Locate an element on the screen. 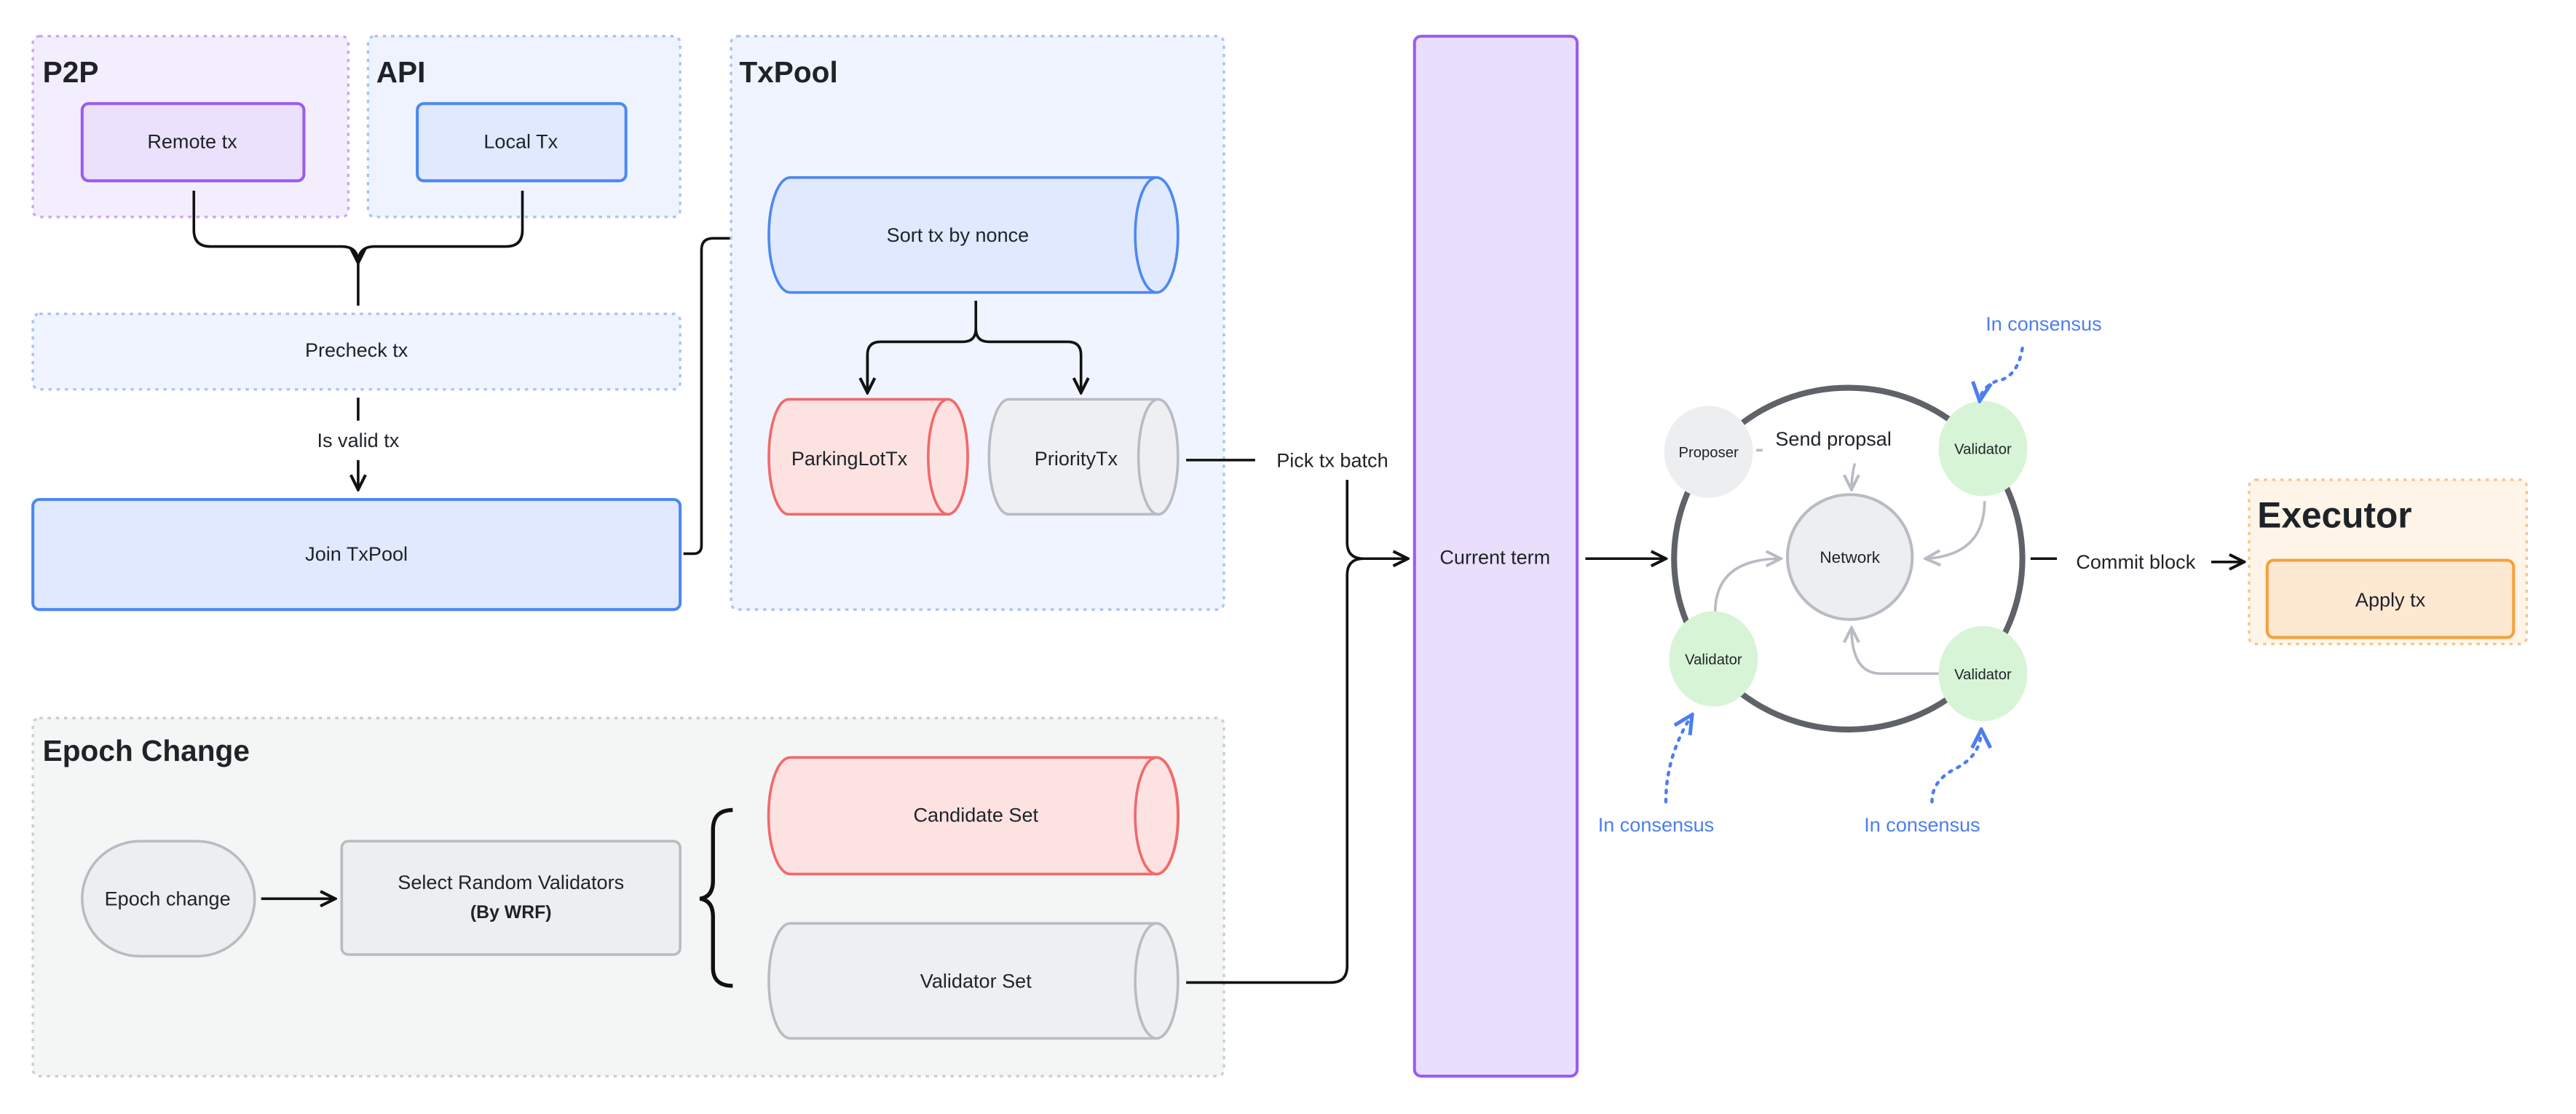 This screenshot has height=1114, width=2576. select-validators-label: Select Random Validators is located at coordinates (511, 882).